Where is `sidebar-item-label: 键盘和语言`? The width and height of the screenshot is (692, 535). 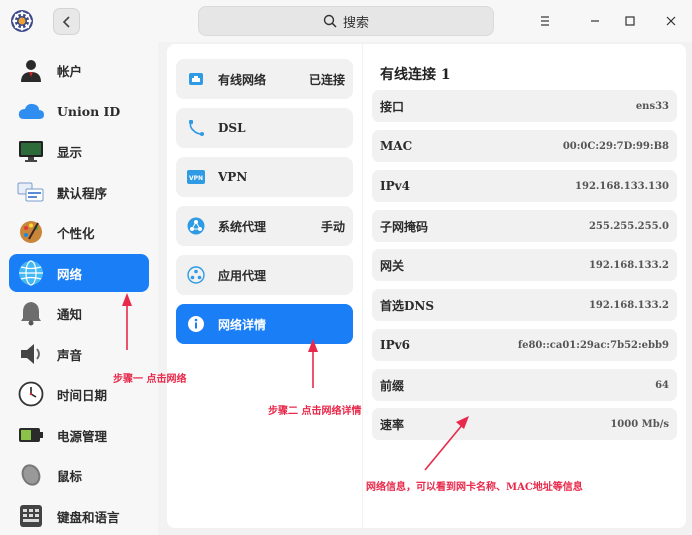
sidebar-item-label: 键盘和语言 is located at coordinates (88, 517).